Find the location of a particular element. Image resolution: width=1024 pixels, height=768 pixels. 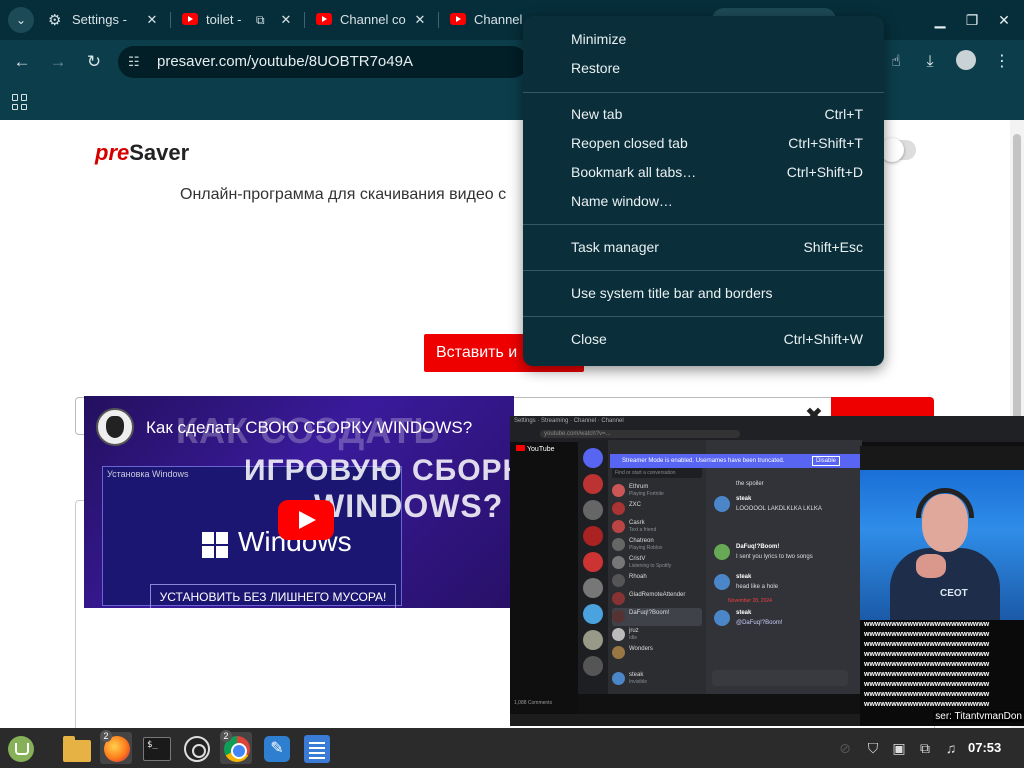

menu-item-reopen-closed-tab: Reopen closed tab Ctrl+Shift+T is located at coordinates (703, 143).